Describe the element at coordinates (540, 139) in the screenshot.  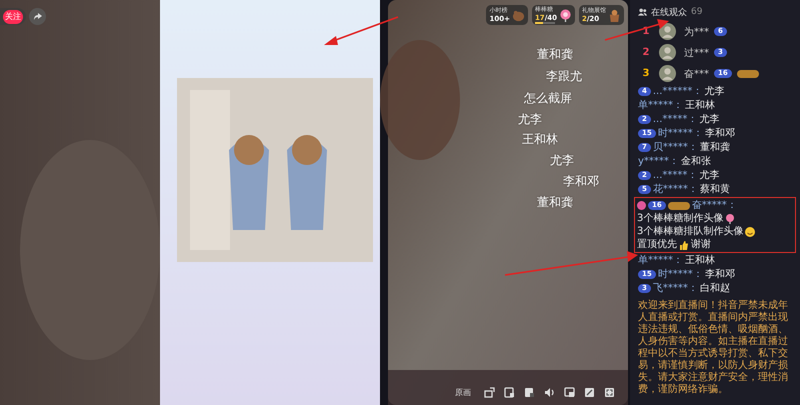
I see `danmaku-text: 王和林` at that location.